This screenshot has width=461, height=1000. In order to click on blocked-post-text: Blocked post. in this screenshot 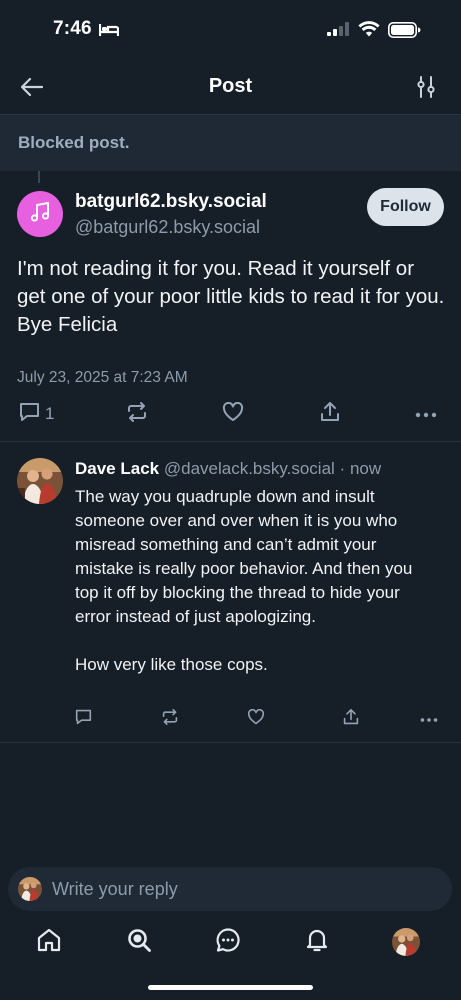, I will do `click(74, 142)`.